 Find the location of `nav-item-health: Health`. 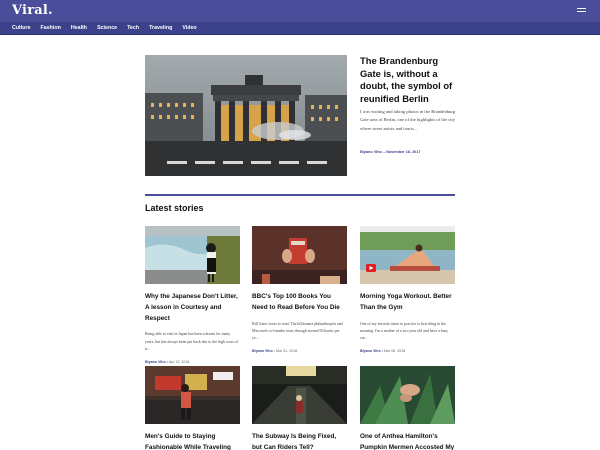

nav-item-health: Health is located at coordinates (79, 28).